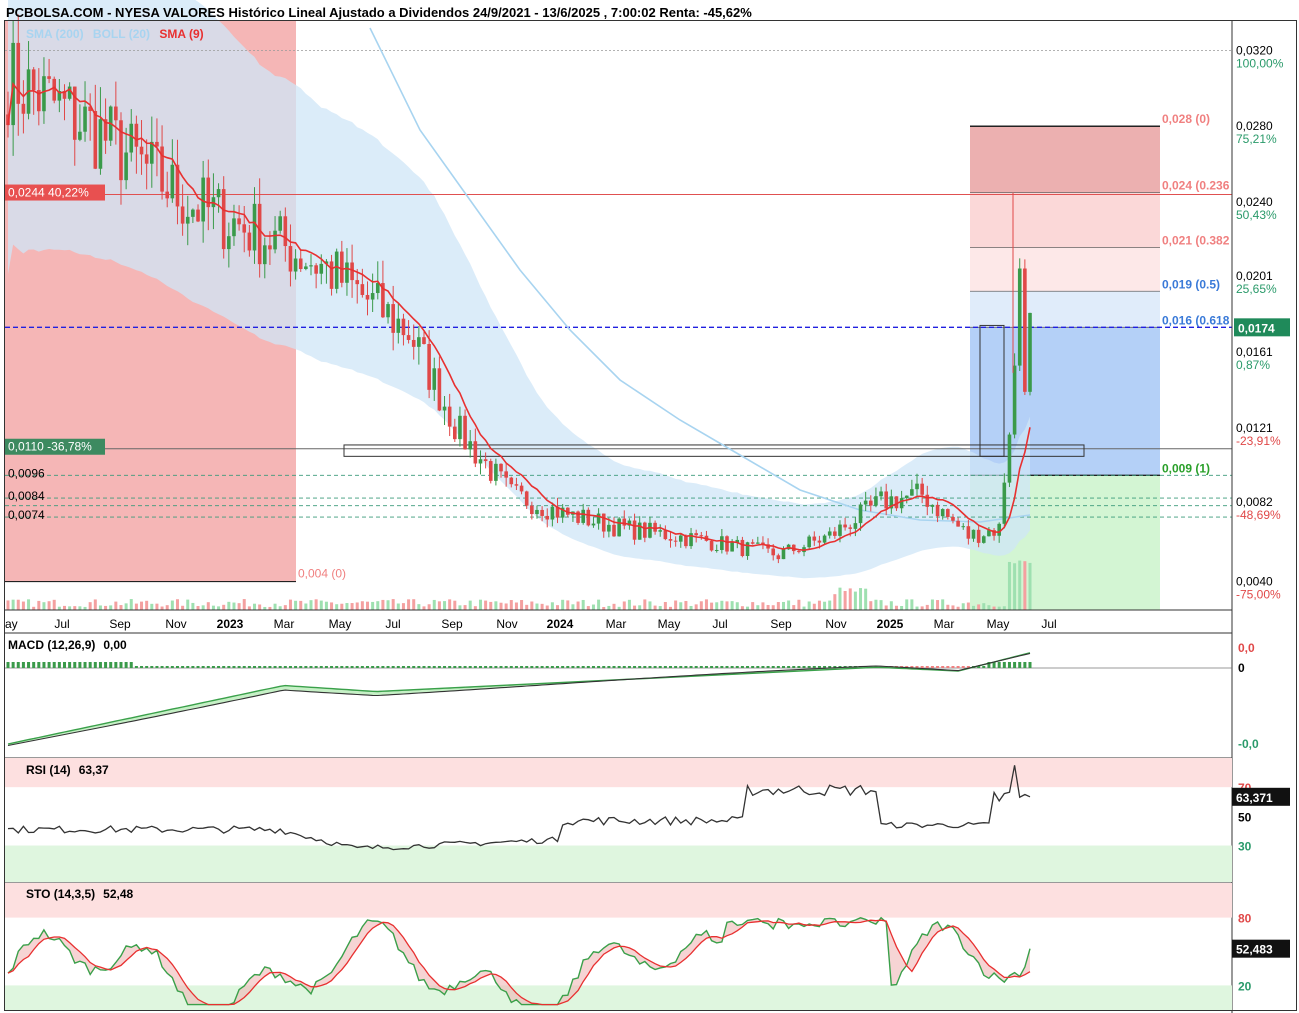 This screenshot has height=1013, width=1299. Describe the element at coordinates (1254, 428) in the screenshot. I see `y-tick-label: 0,0121` at that location.